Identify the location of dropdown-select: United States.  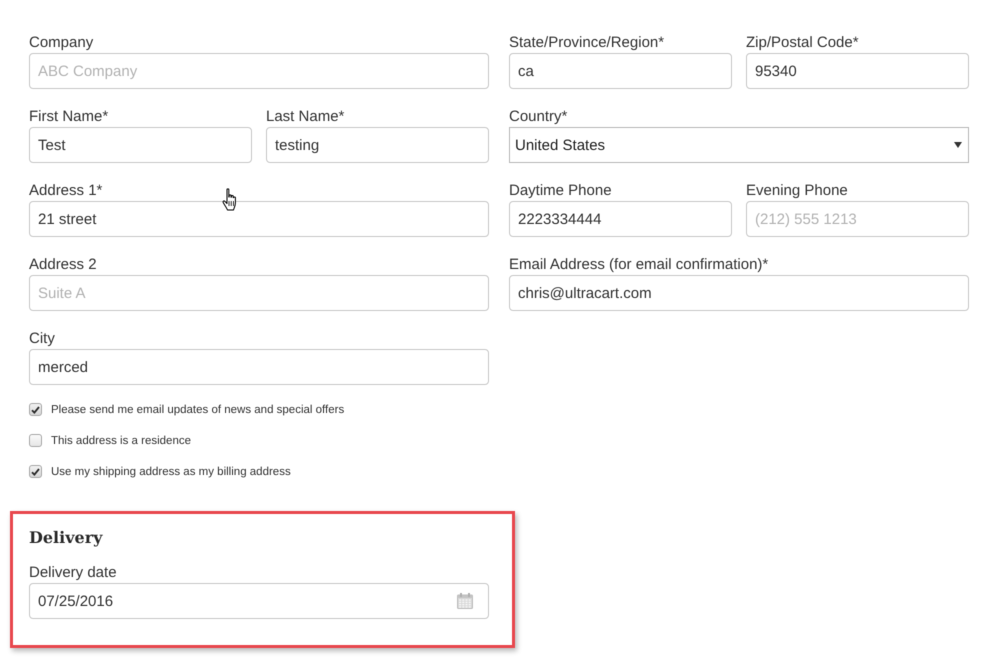
(739, 145).